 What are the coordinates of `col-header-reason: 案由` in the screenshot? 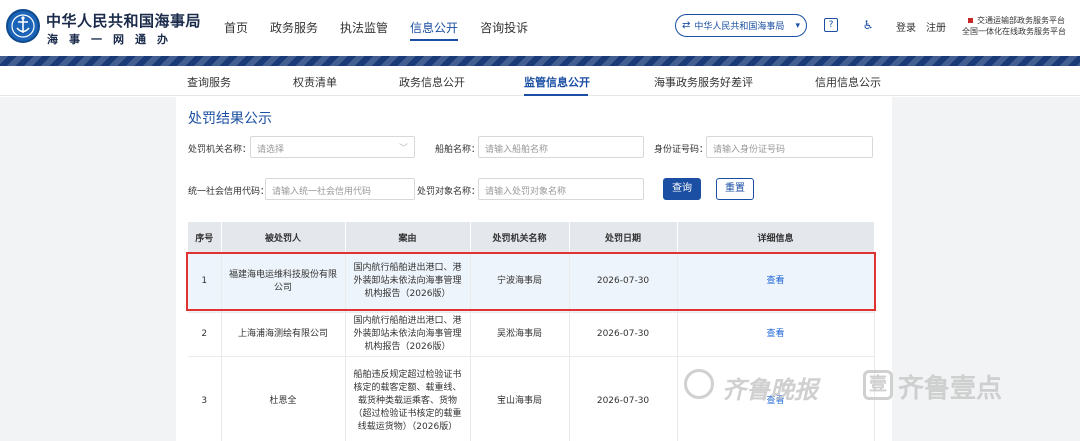 It's located at (408, 237).